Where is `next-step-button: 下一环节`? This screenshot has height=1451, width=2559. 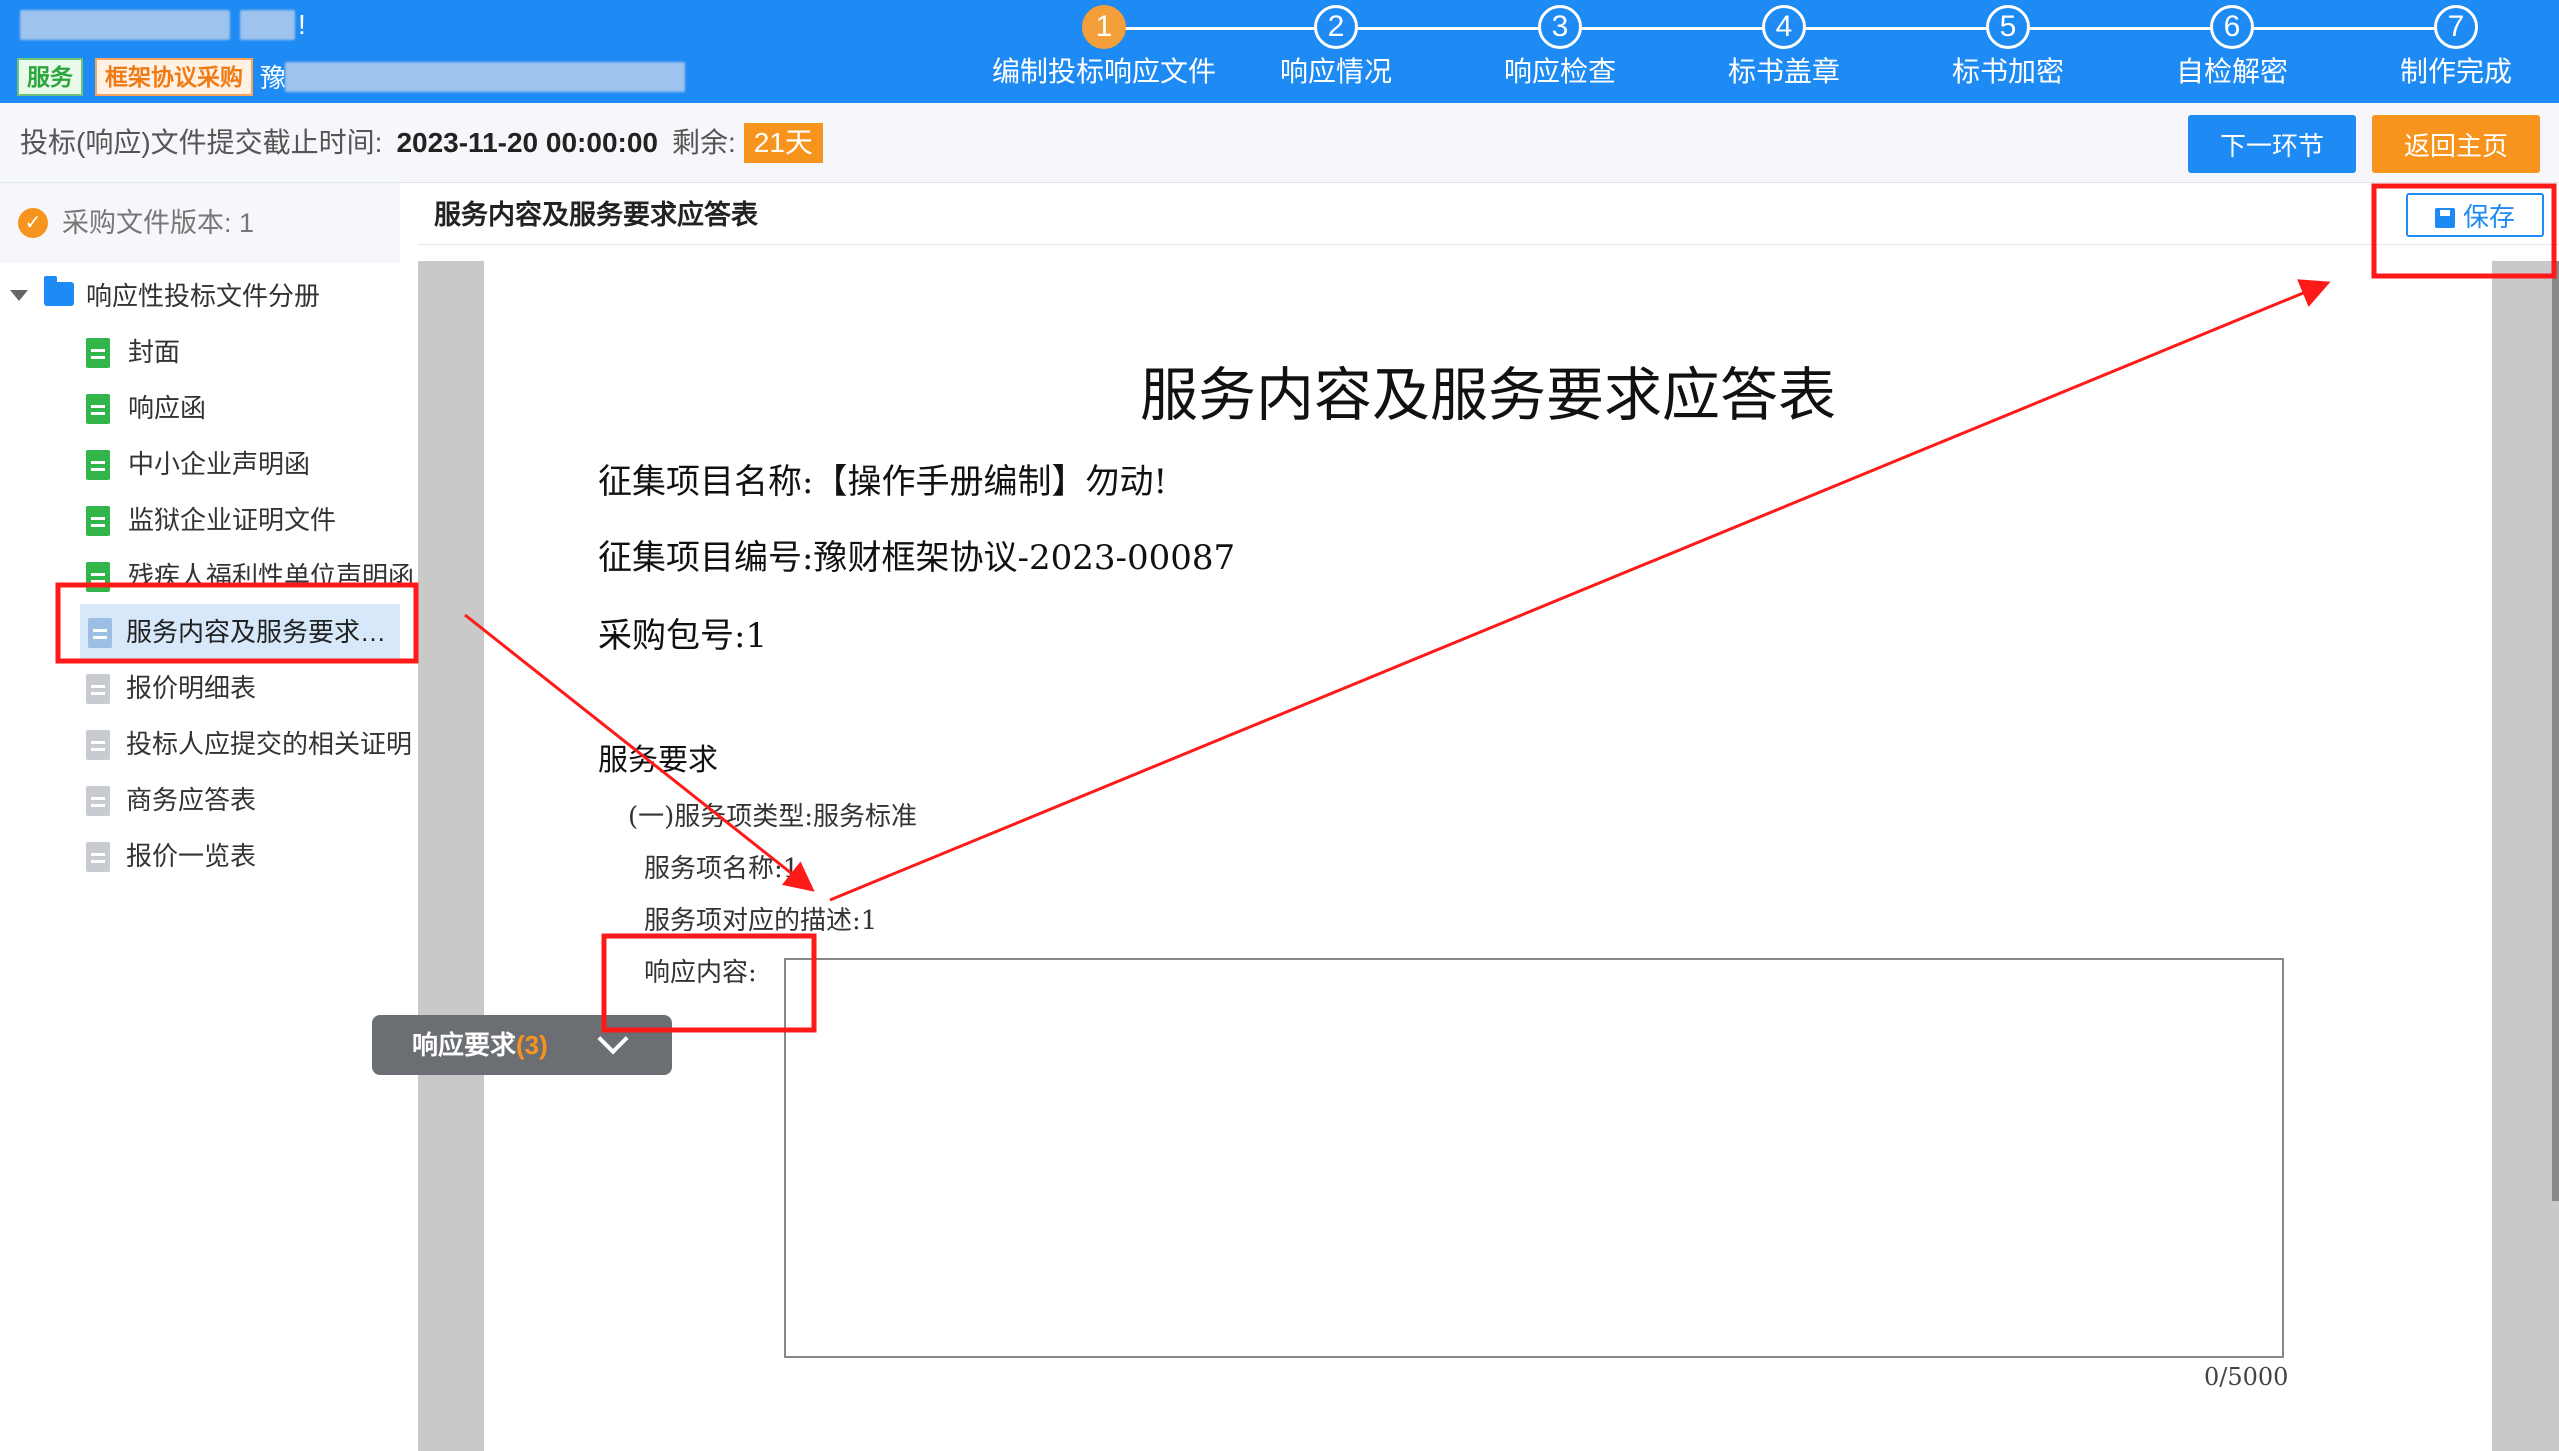 next-step-button: 下一环节 is located at coordinates (2272, 144).